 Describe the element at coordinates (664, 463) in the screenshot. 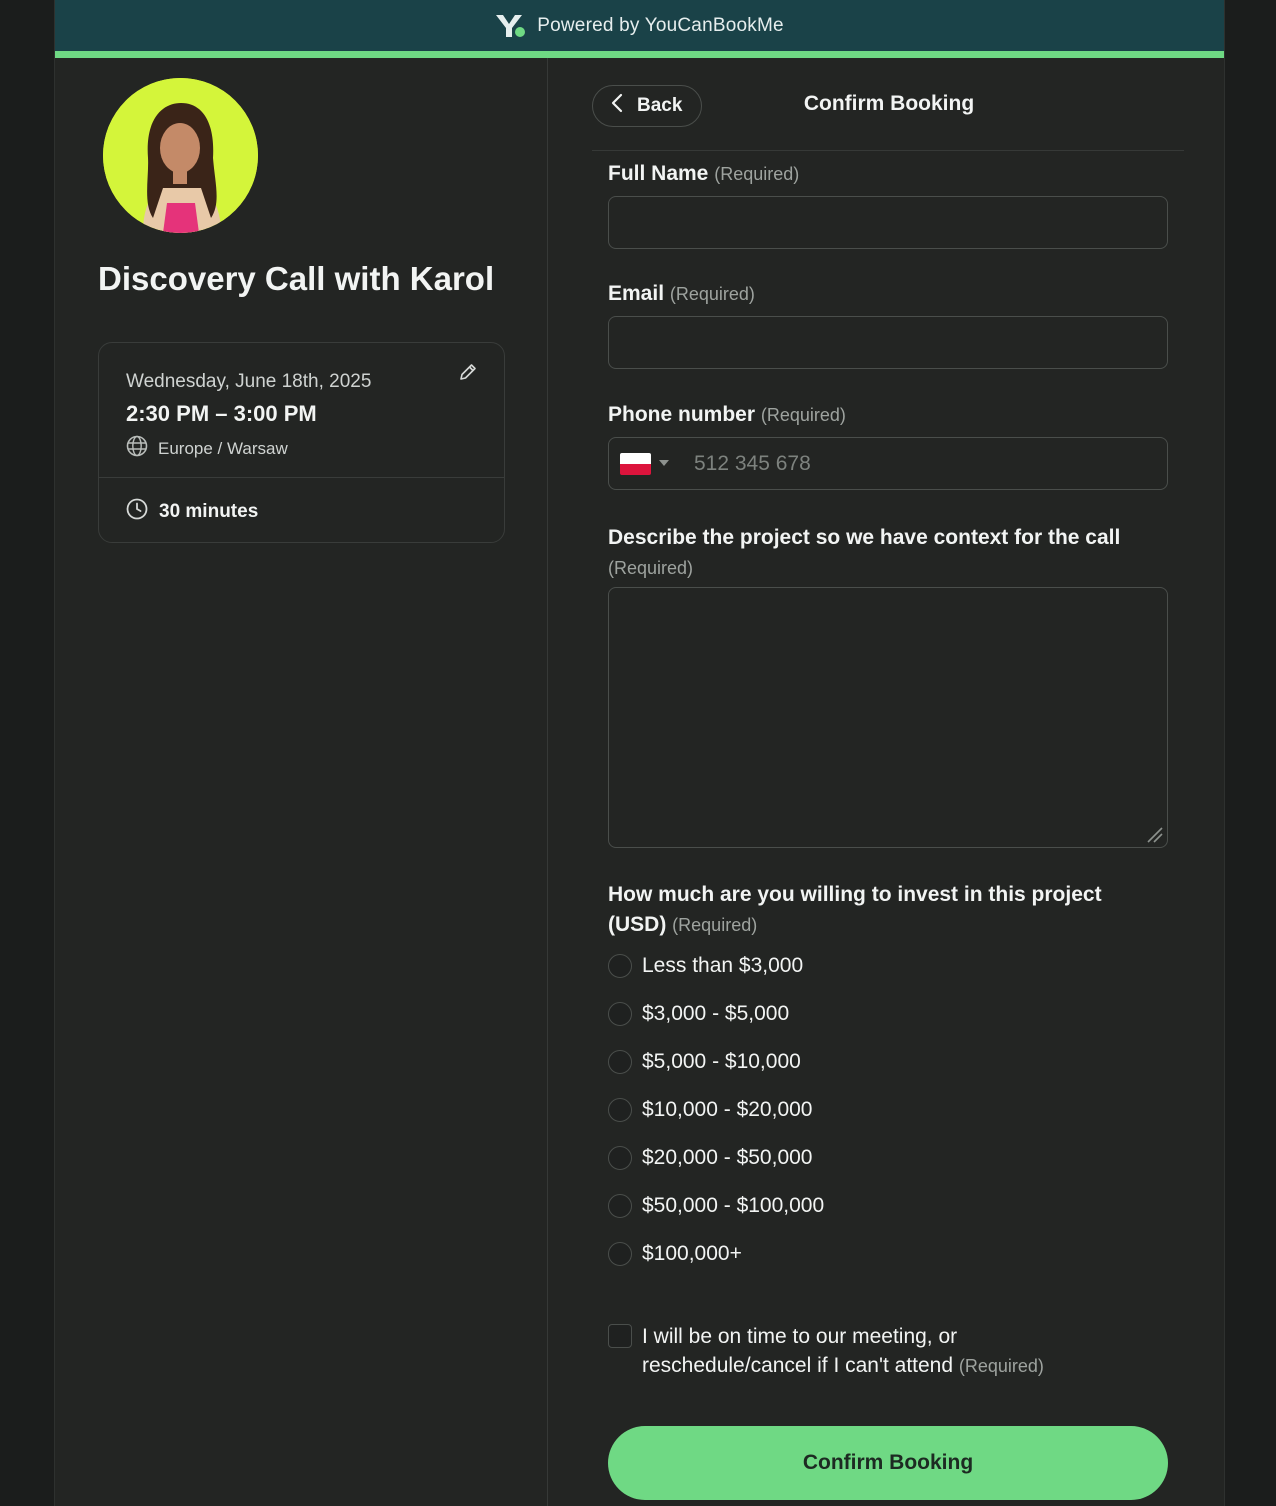

I see `caret-down-icon` at that location.